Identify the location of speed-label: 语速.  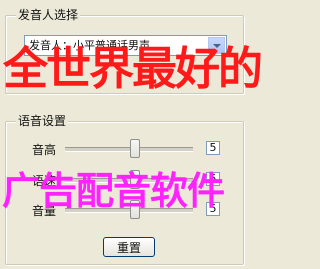
(44, 181).